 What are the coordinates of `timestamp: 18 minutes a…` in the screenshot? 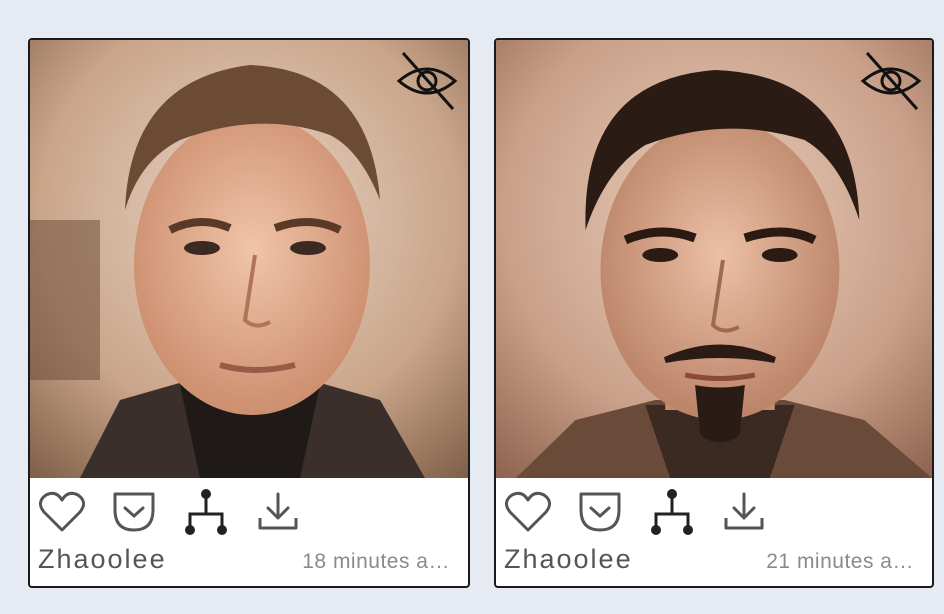 It's located at (376, 561).